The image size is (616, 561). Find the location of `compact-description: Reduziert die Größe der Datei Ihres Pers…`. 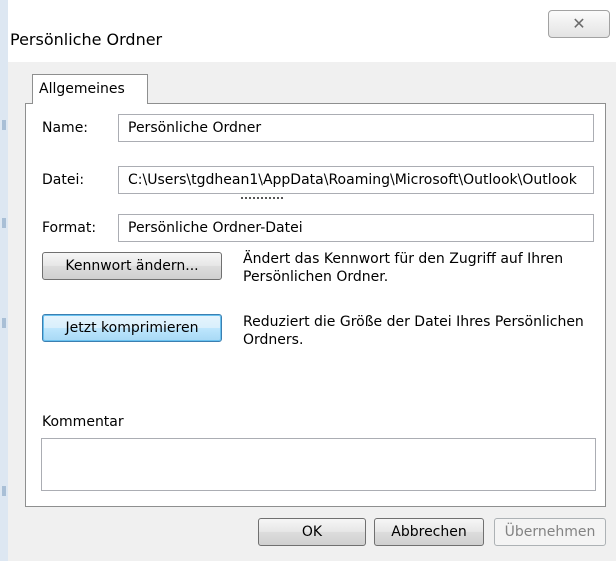

compact-description: Reduziert die Größe der Datei Ihres Pers… is located at coordinates (413, 331).